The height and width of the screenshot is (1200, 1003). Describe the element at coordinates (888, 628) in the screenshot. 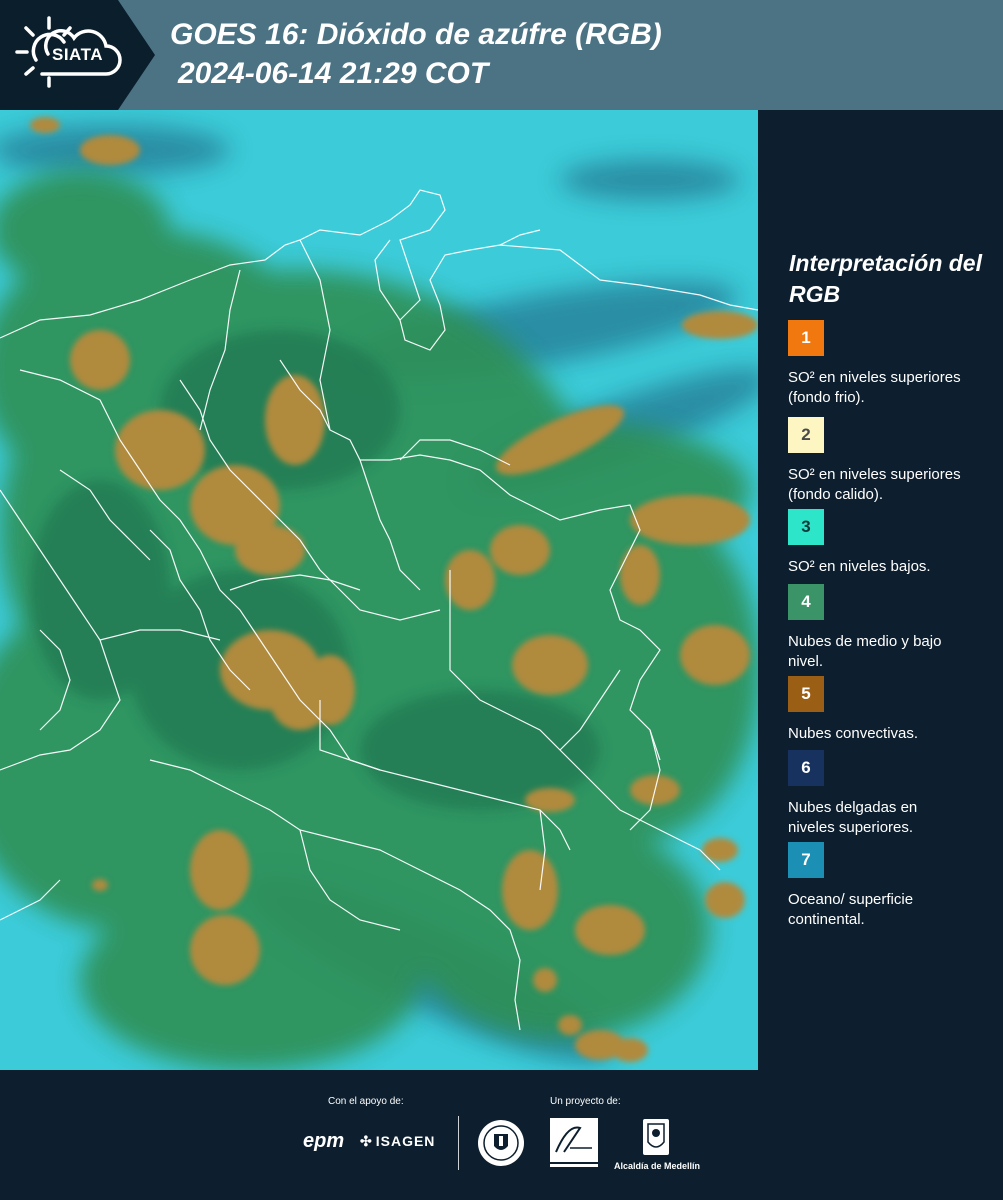

I see `legend-item-4: 4 Nubes de medio y bajo nivel.` at that location.